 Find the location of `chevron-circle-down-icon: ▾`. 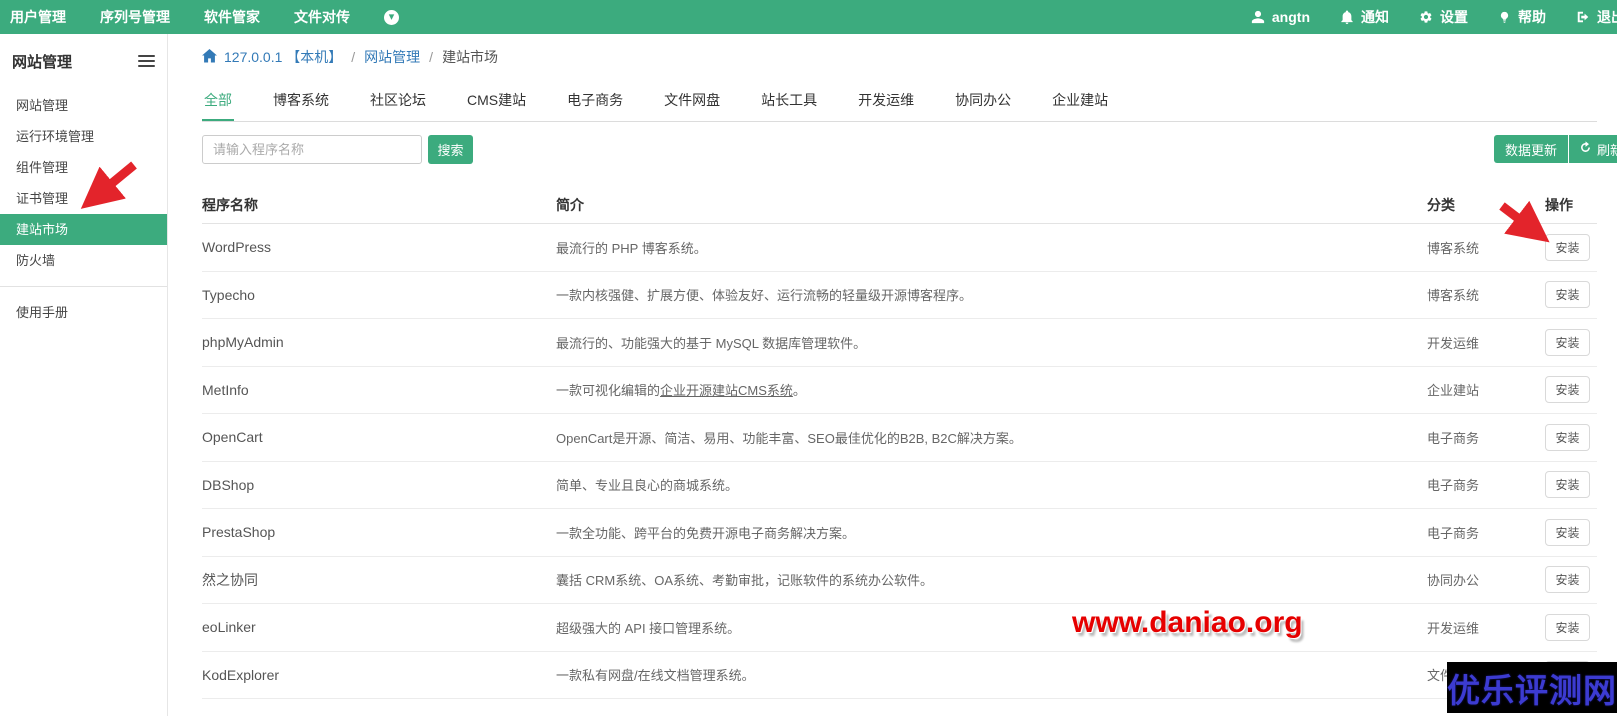

chevron-circle-down-icon: ▾ is located at coordinates (391, 17).